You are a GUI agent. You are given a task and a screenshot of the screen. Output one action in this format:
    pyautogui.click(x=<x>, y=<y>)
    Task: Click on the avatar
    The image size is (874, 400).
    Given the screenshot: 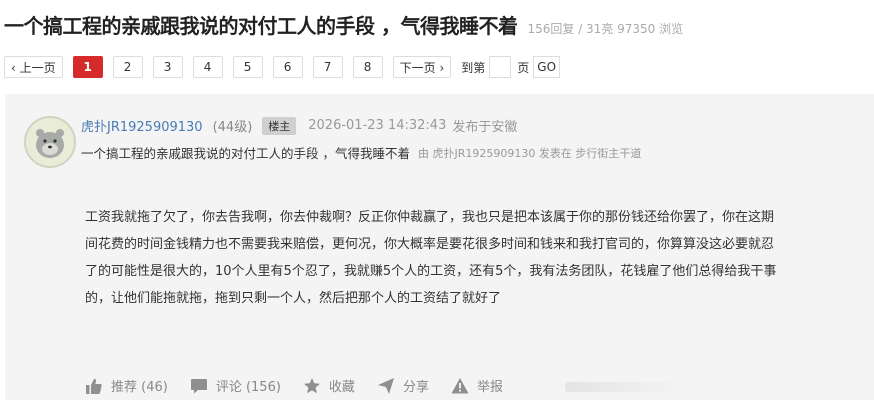 What is the action you would take?
    pyautogui.click(x=50, y=142)
    